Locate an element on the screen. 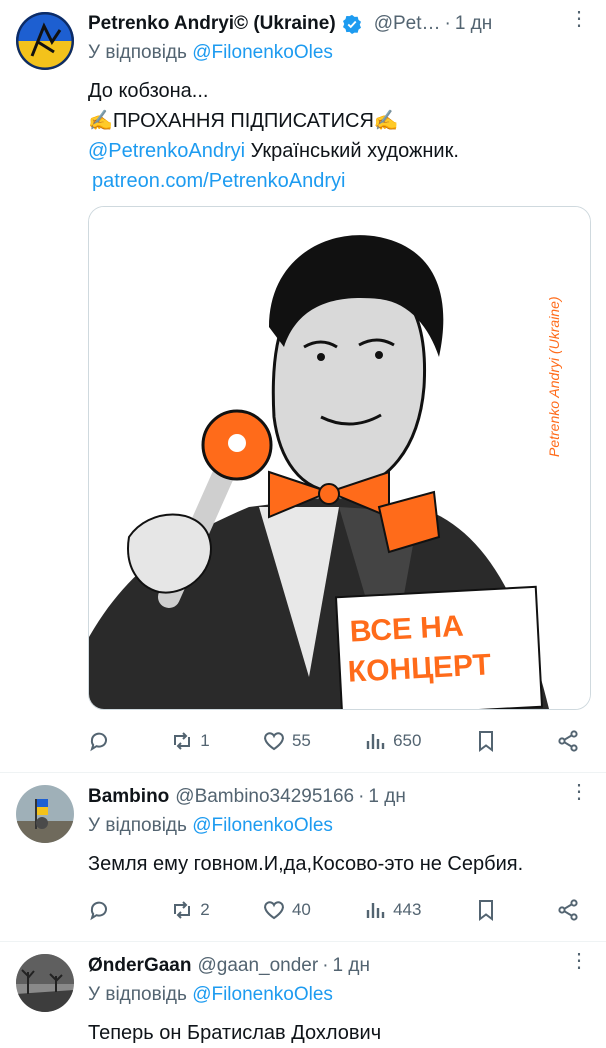 The width and height of the screenshot is (606, 1048). action-bar: 1 55 650 is located at coordinates (339, 741).